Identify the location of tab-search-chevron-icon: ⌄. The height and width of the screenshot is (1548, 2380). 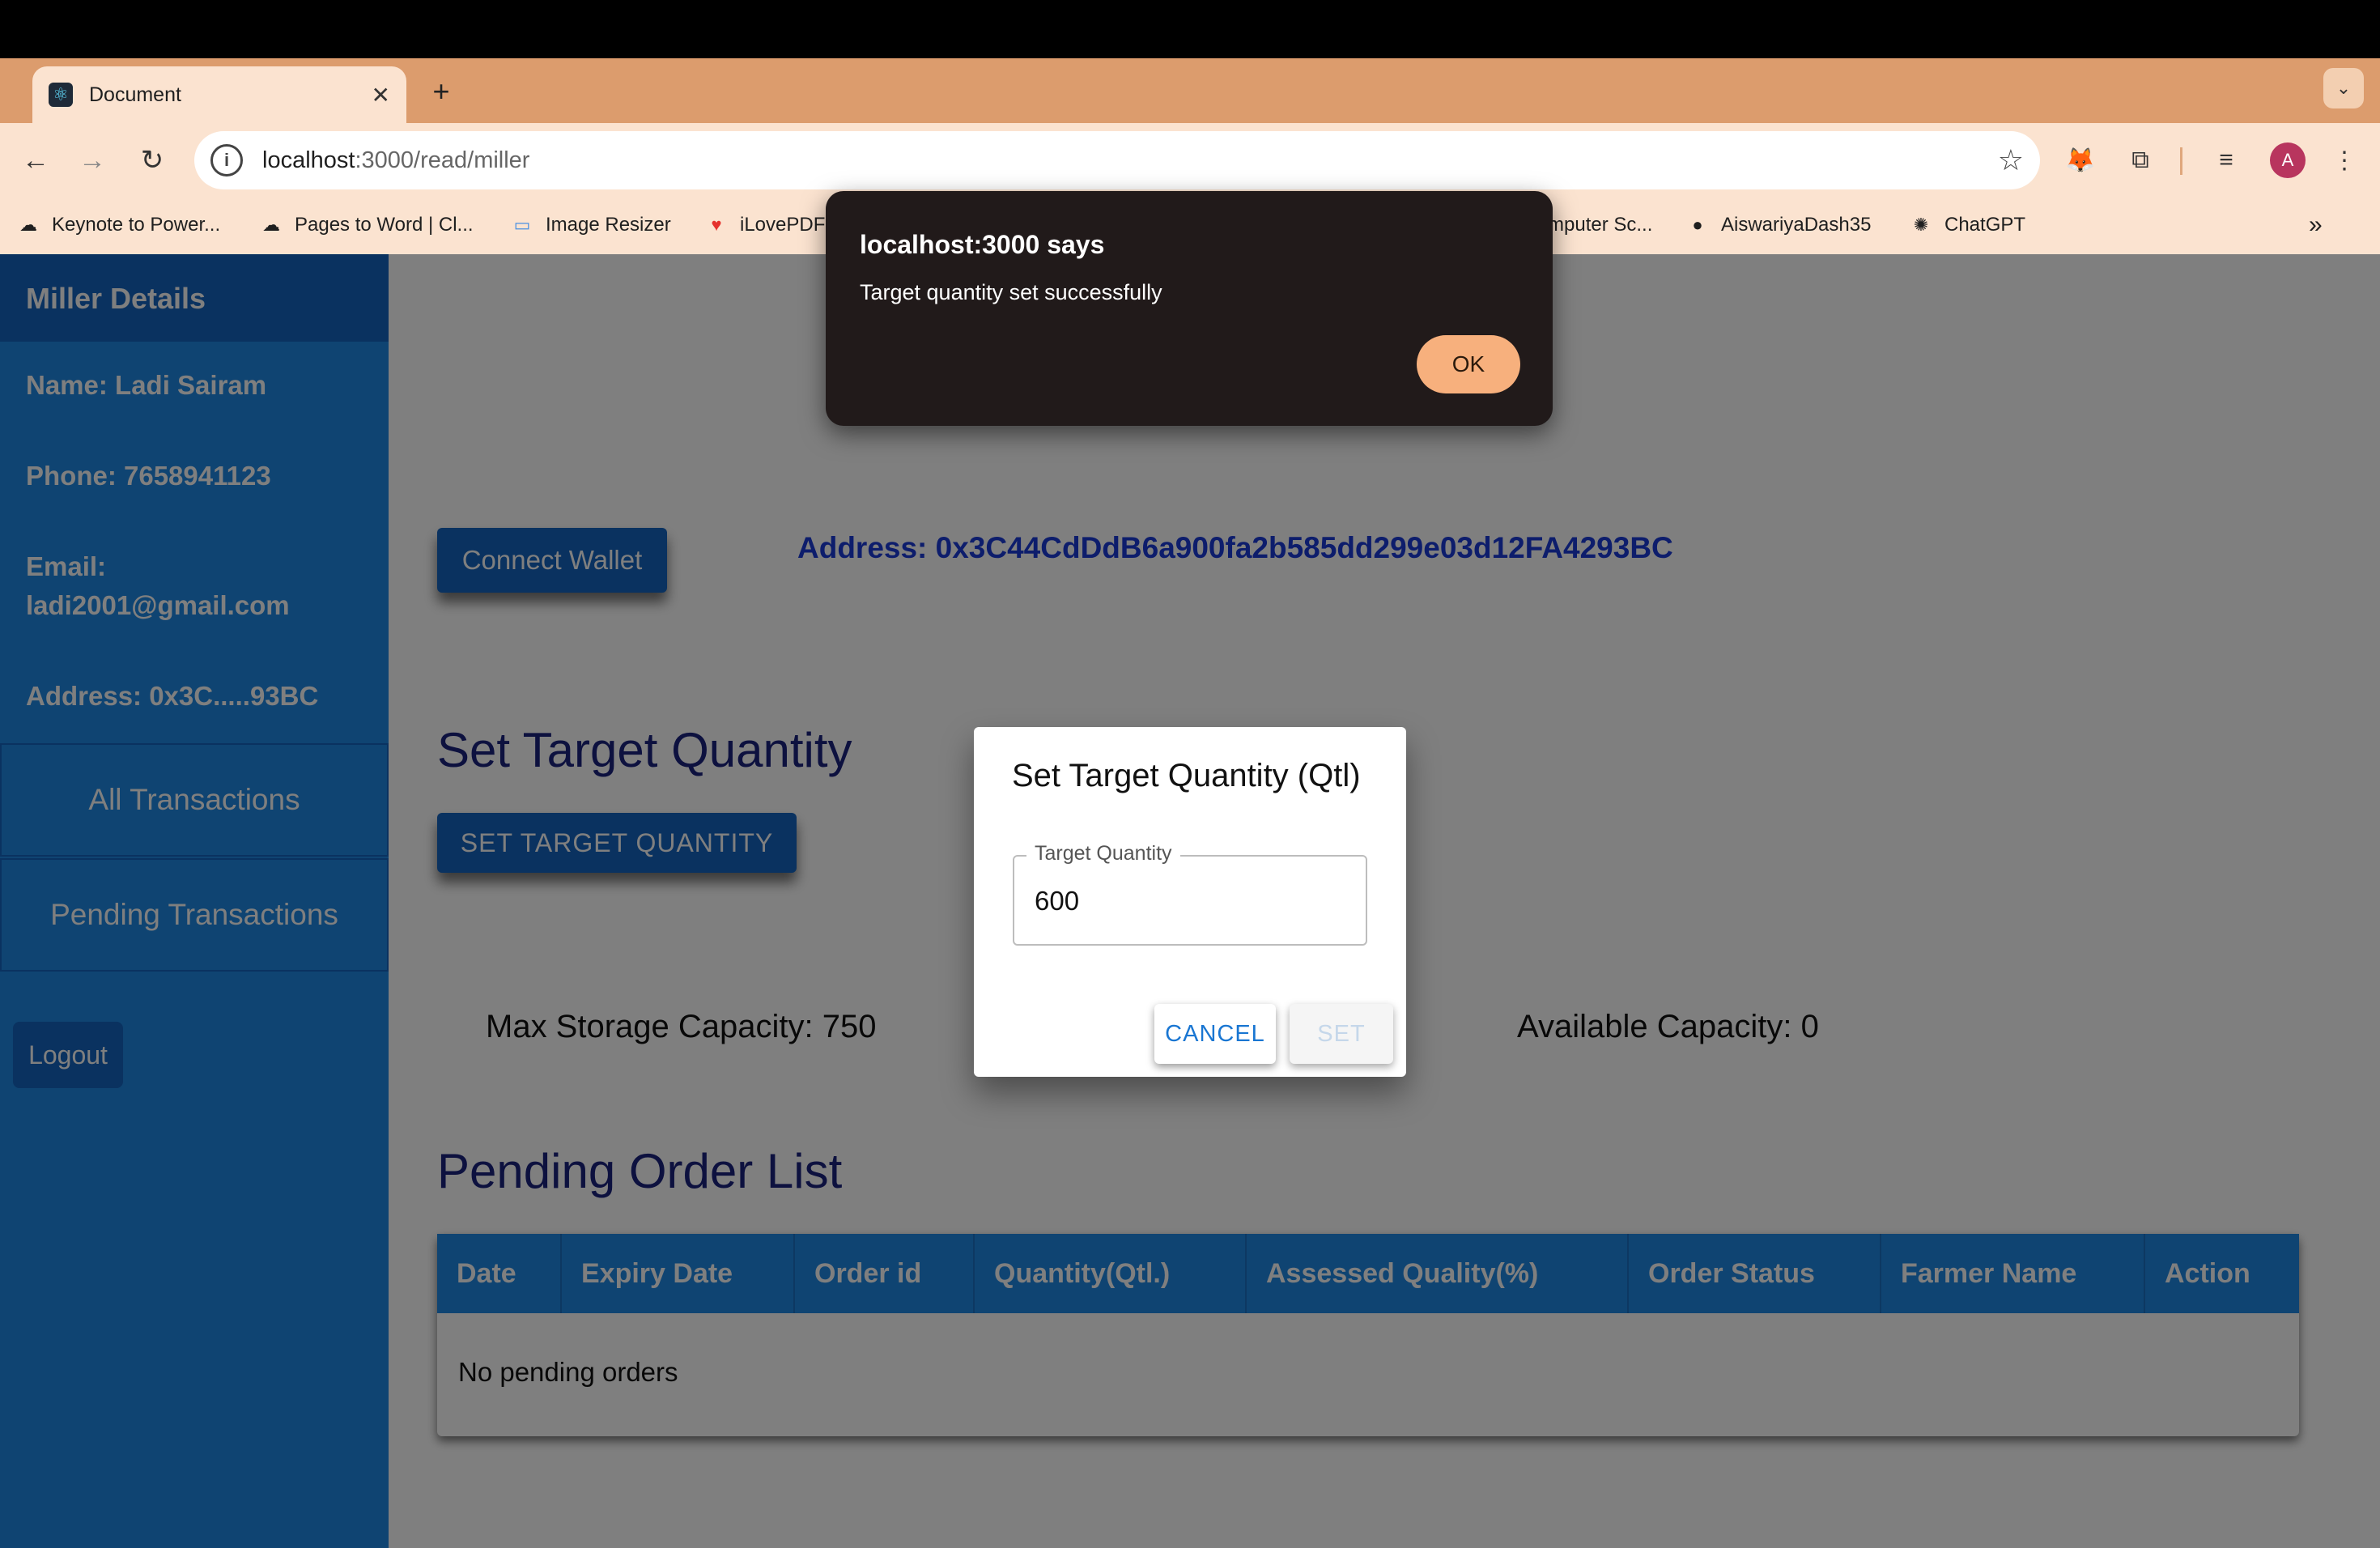
(2343, 88).